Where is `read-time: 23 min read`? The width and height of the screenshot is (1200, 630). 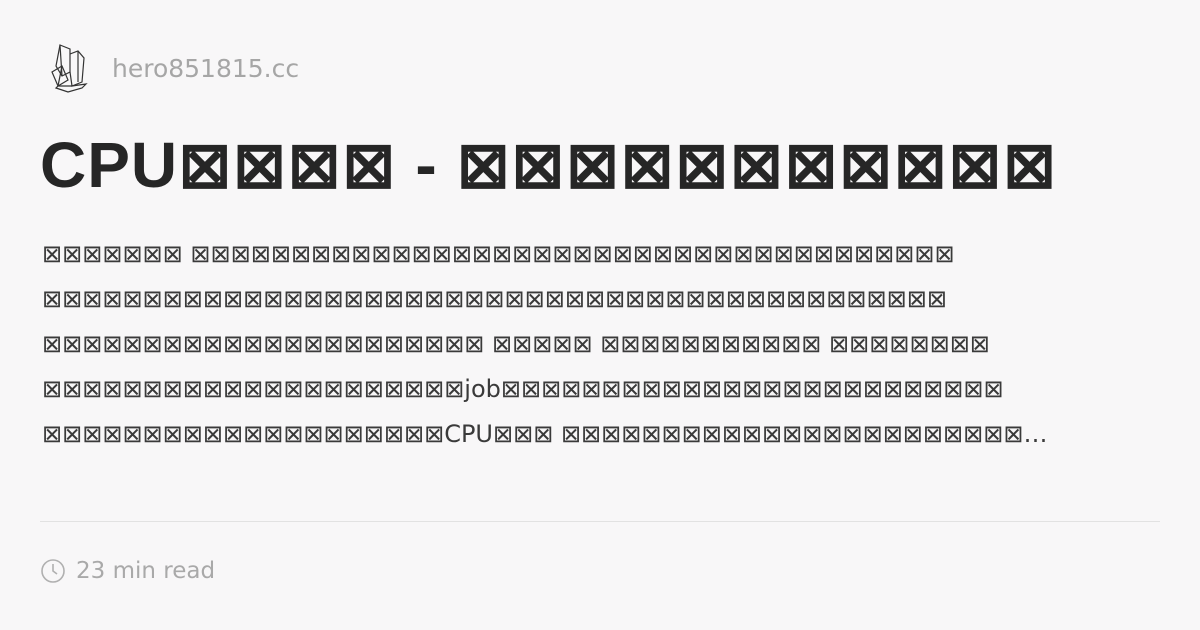 read-time: 23 min read is located at coordinates (127, 571).